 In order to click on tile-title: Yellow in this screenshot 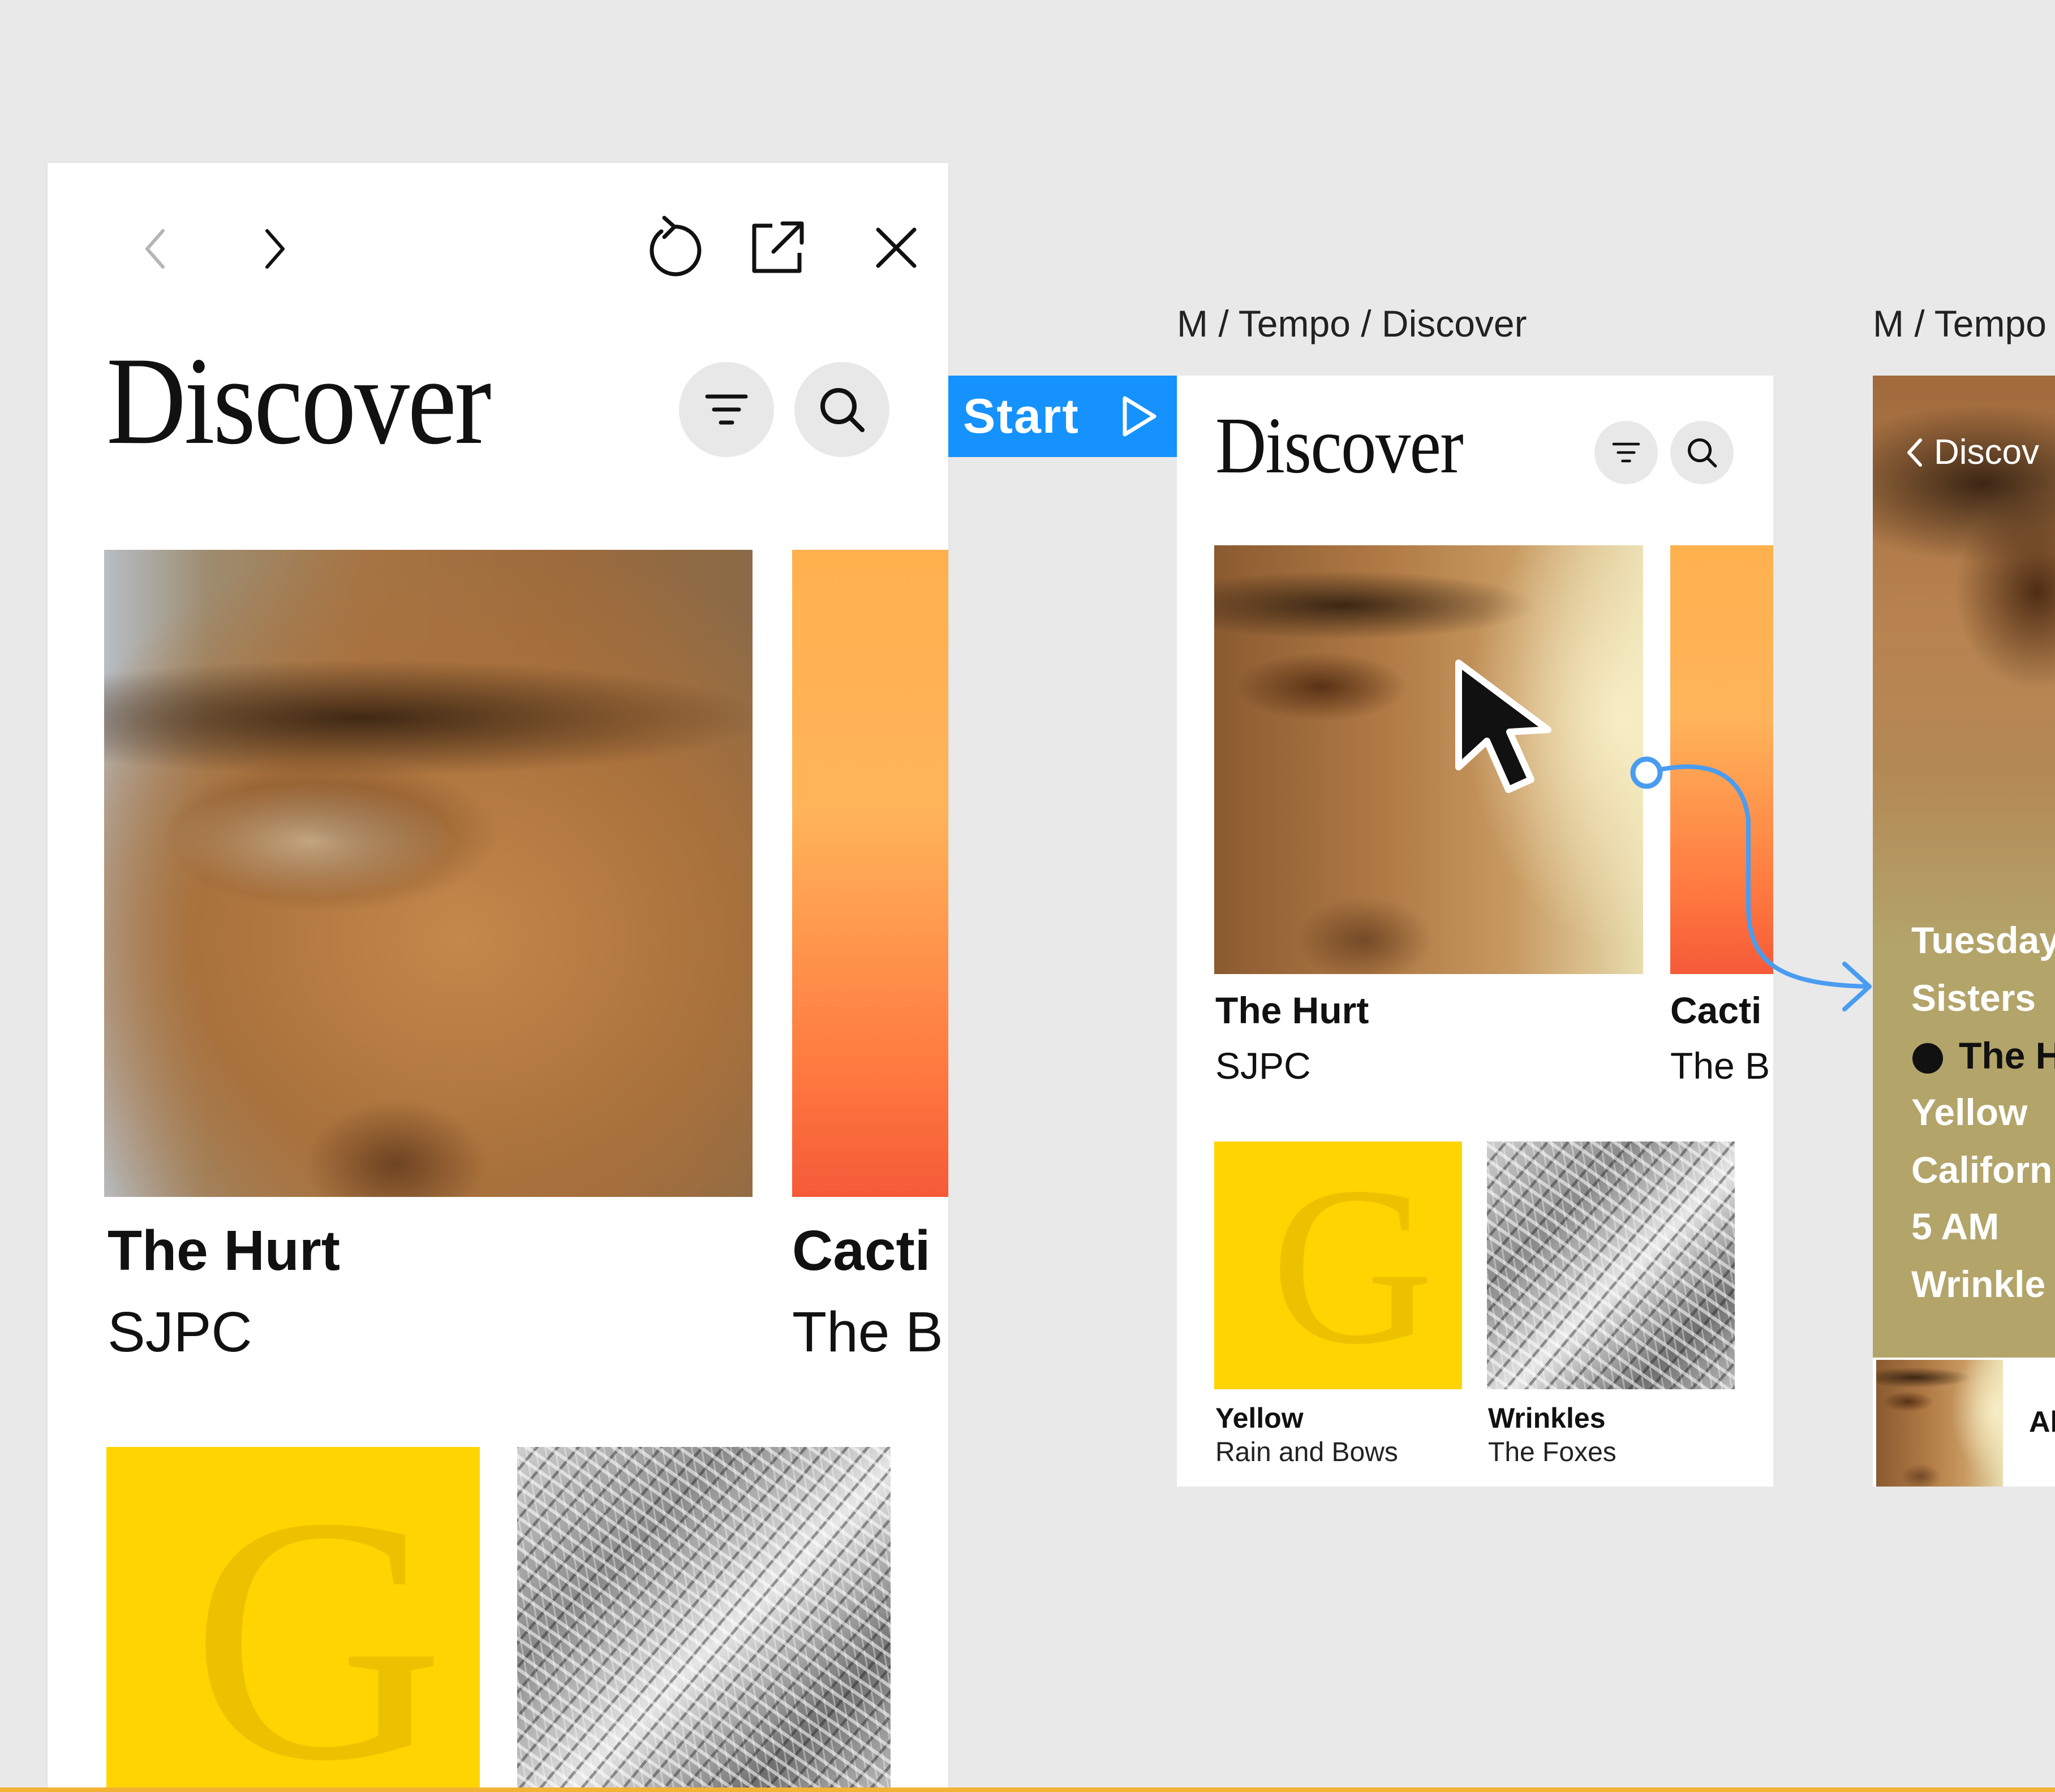, I will do `click(1259, 1418)`.